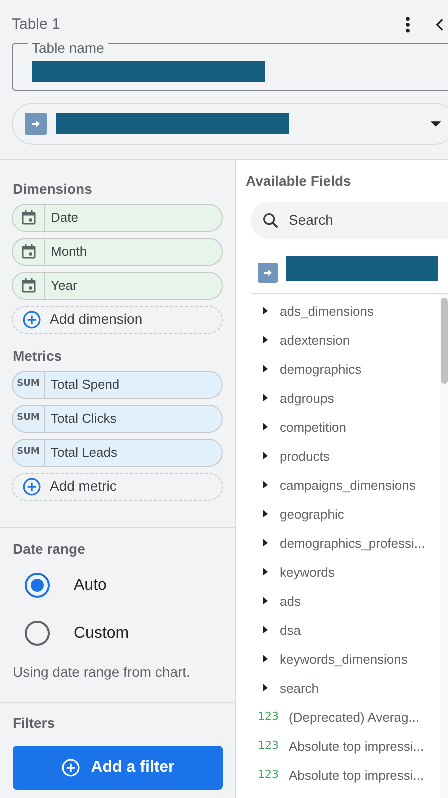 Image resolution: width=448 pixels, height=798 pixels. Describe the element at coordinates (68, 48) in the screenshot. I see `field-label: Table name` at that location.